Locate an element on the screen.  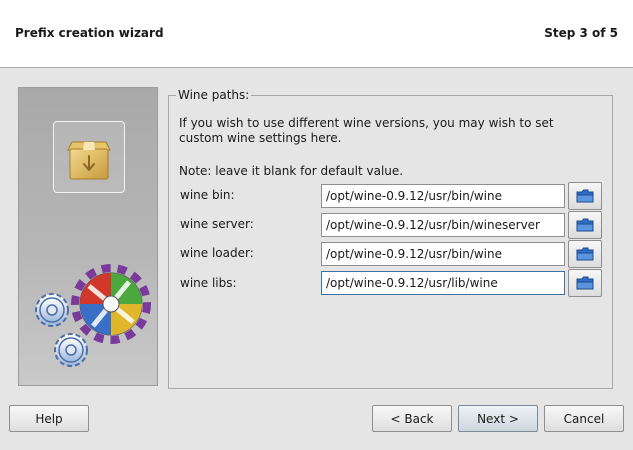
cancel-button: Cancel is located at coordinates (584, 418).